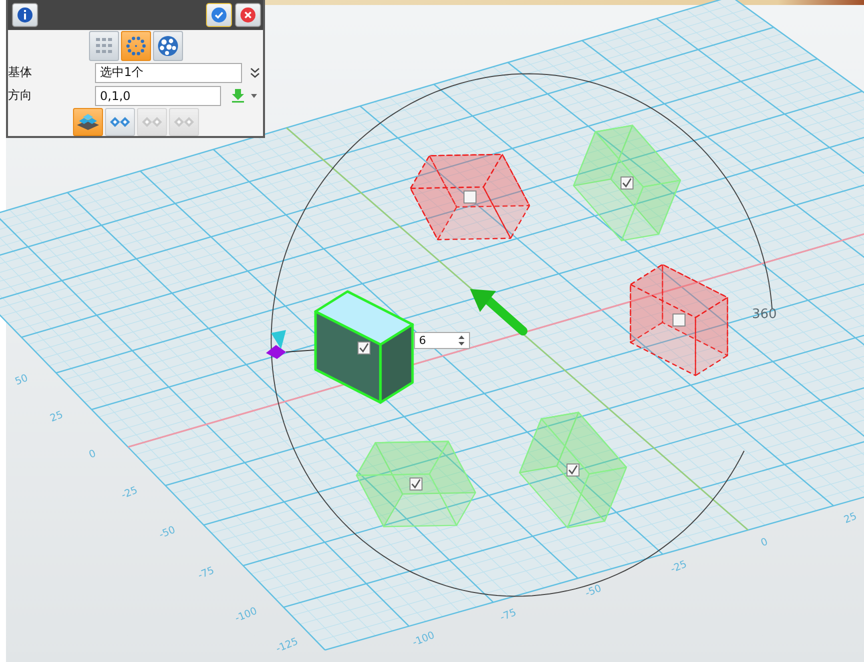 Image resolution: width=864 pixels, height=662 pixels. What do you see at coordinates (158, 96) in the screenshot?
I see `input-field: 0,1,0` at bounding box center [158, 96].